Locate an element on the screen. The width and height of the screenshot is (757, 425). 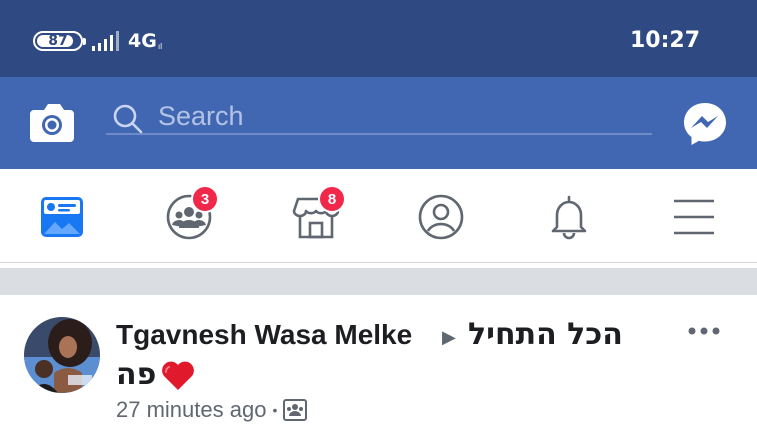
post-group-name-line2: פה is located at coordinates (136, 374).